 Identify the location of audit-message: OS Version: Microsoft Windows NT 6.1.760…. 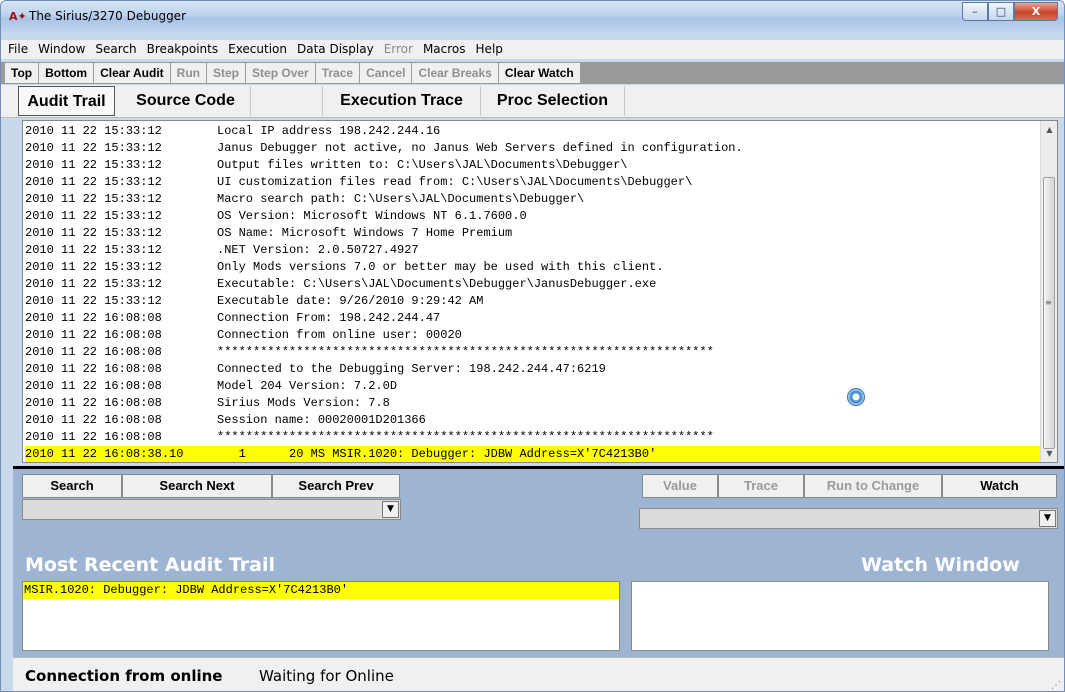
(372, 216).